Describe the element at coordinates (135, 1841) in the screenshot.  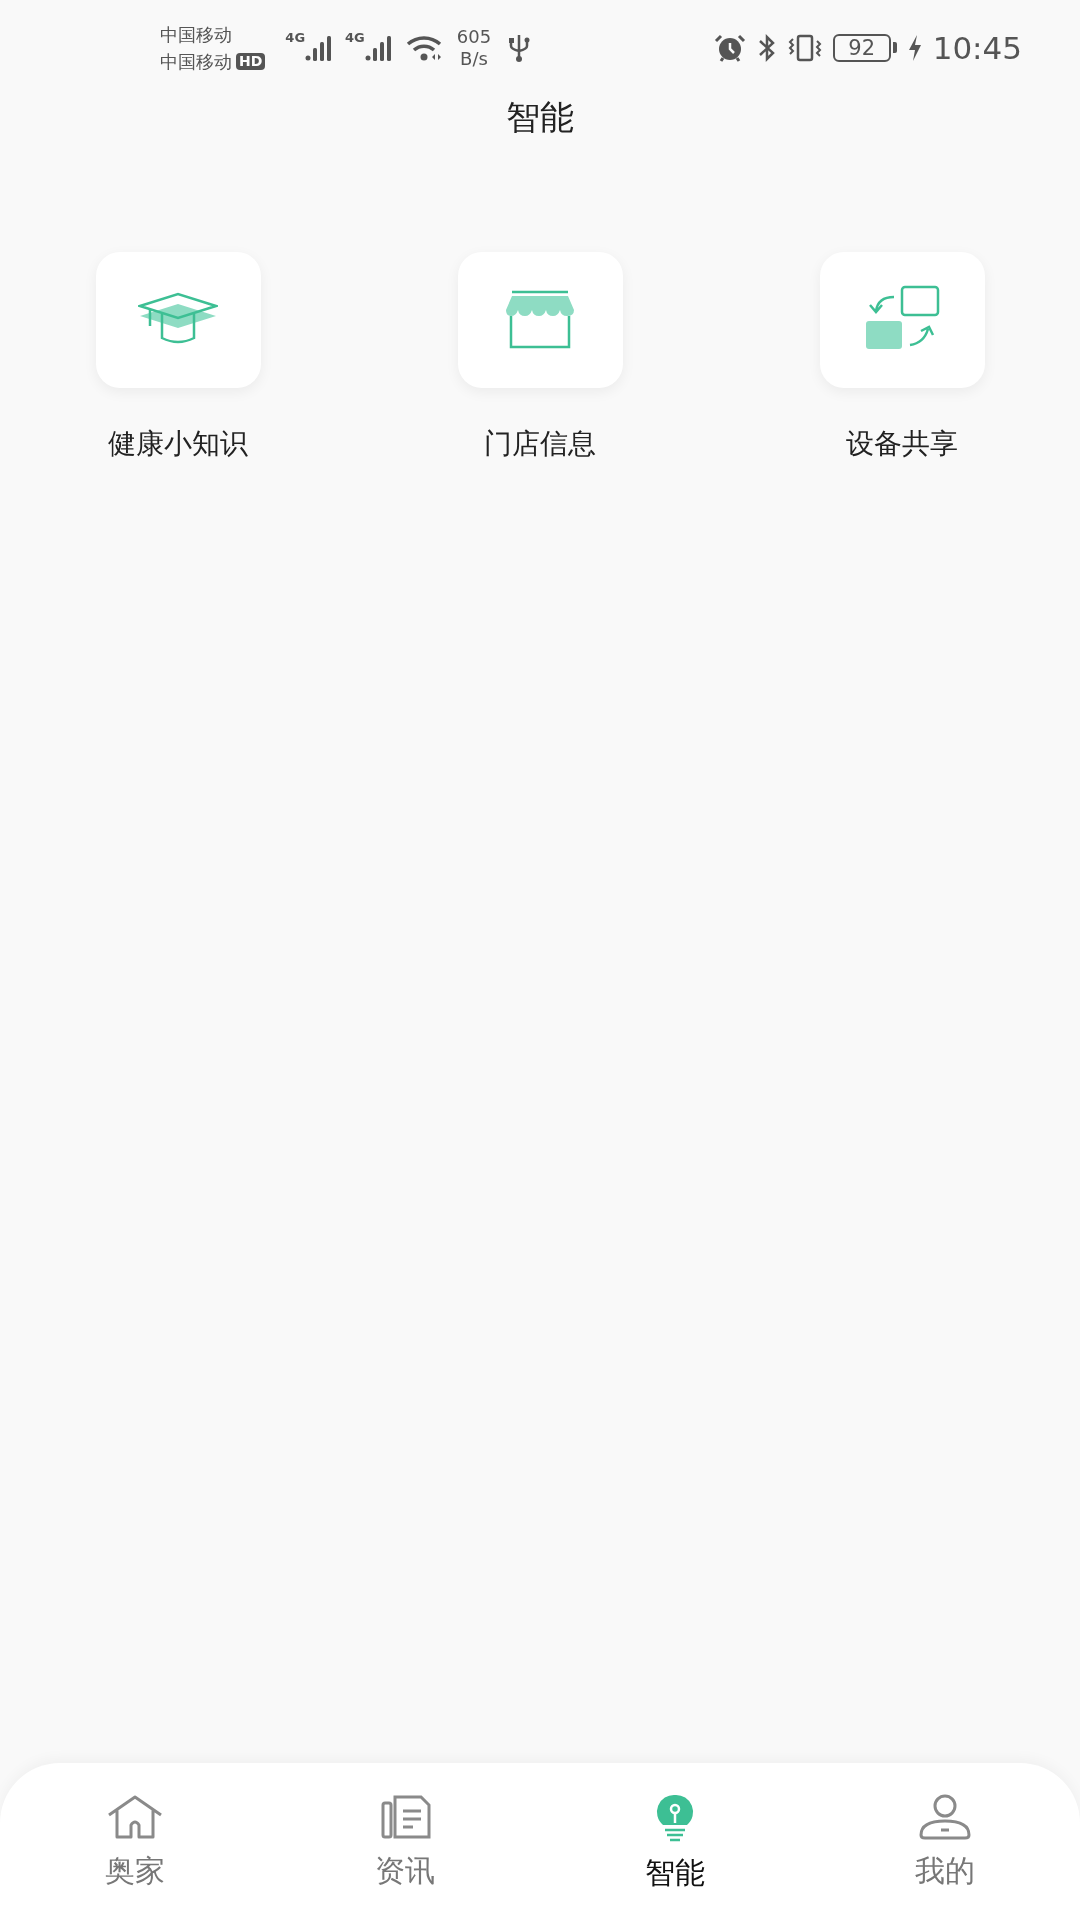
I see `nav-tab: 奥家` at that location.